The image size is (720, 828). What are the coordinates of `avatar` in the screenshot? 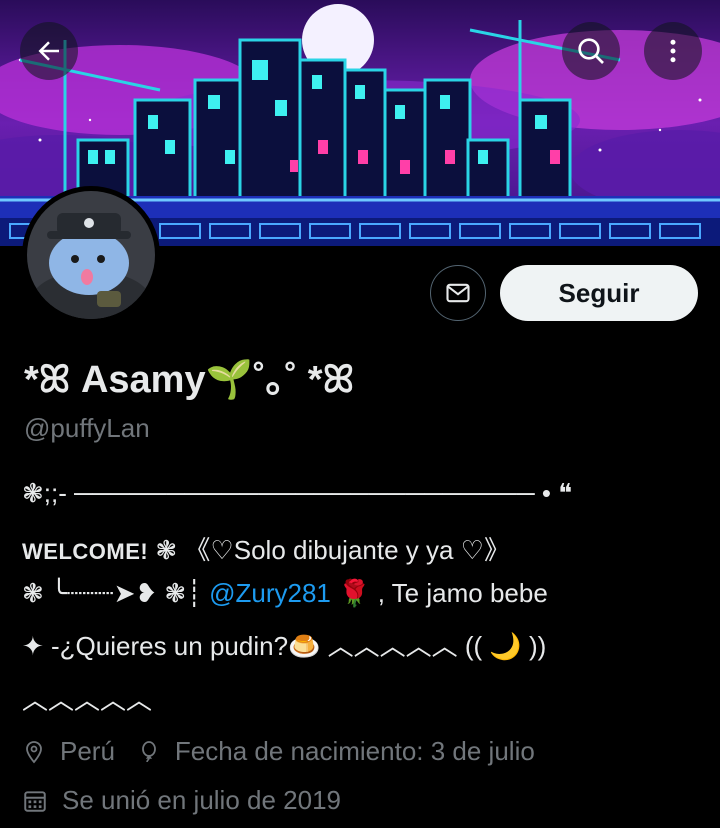 It's located at (91, 255).